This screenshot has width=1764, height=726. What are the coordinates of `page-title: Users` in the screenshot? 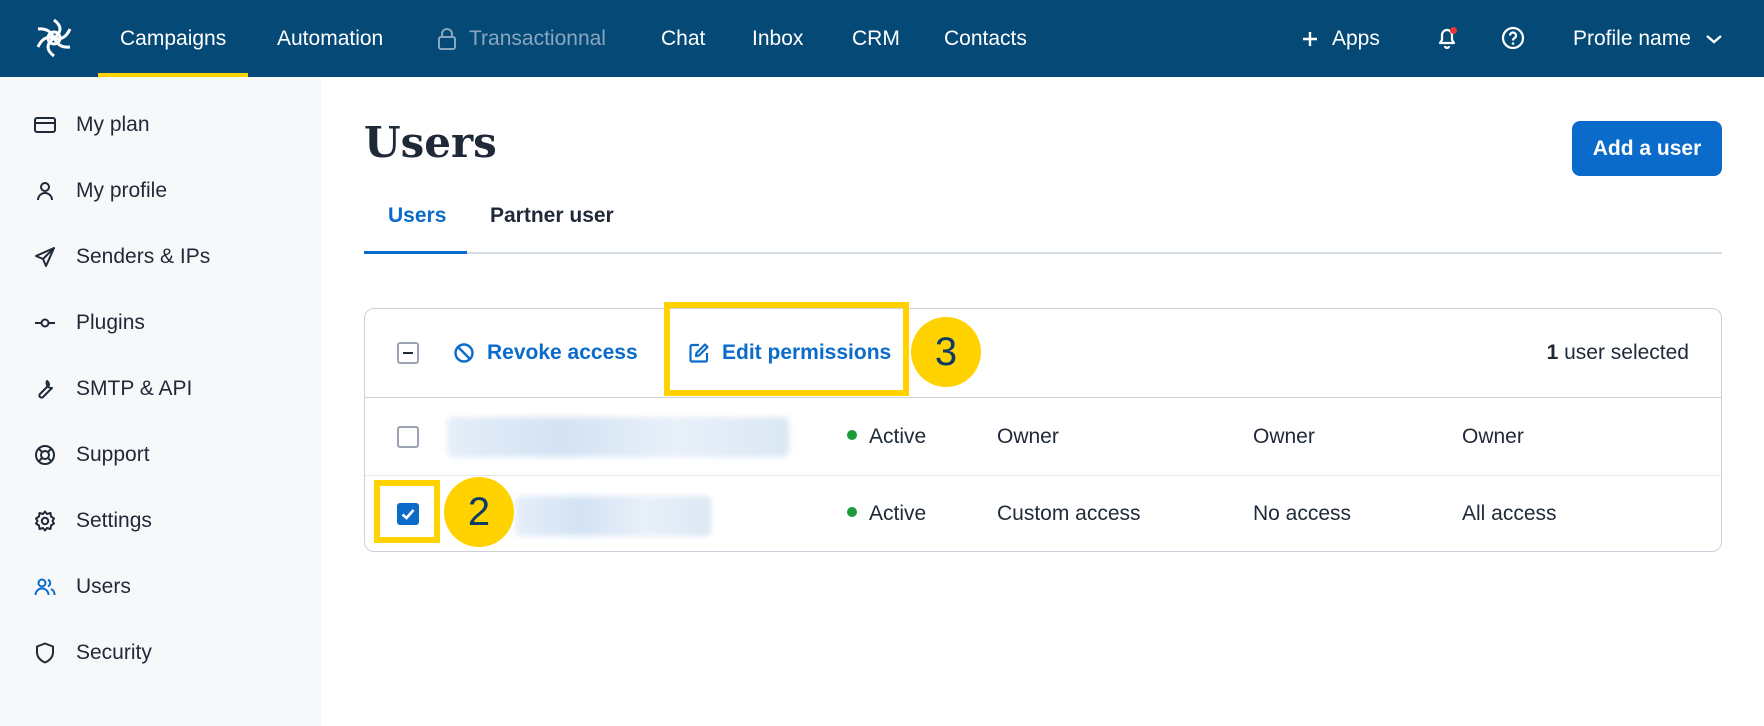 It's located at (430, 142).